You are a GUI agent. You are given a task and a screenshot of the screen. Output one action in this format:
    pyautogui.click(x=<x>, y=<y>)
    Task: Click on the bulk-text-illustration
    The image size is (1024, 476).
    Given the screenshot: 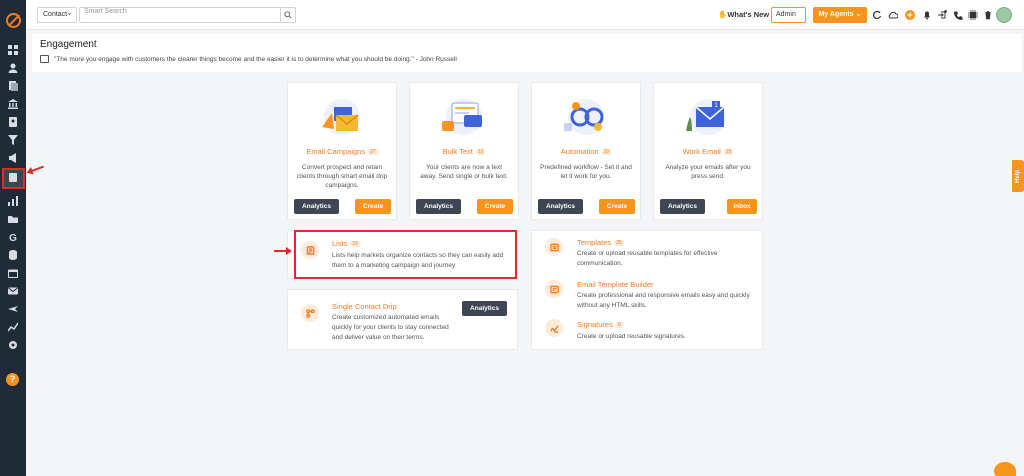 What is the action you would take?
    pyautogui.click(x=462, y=117)
    